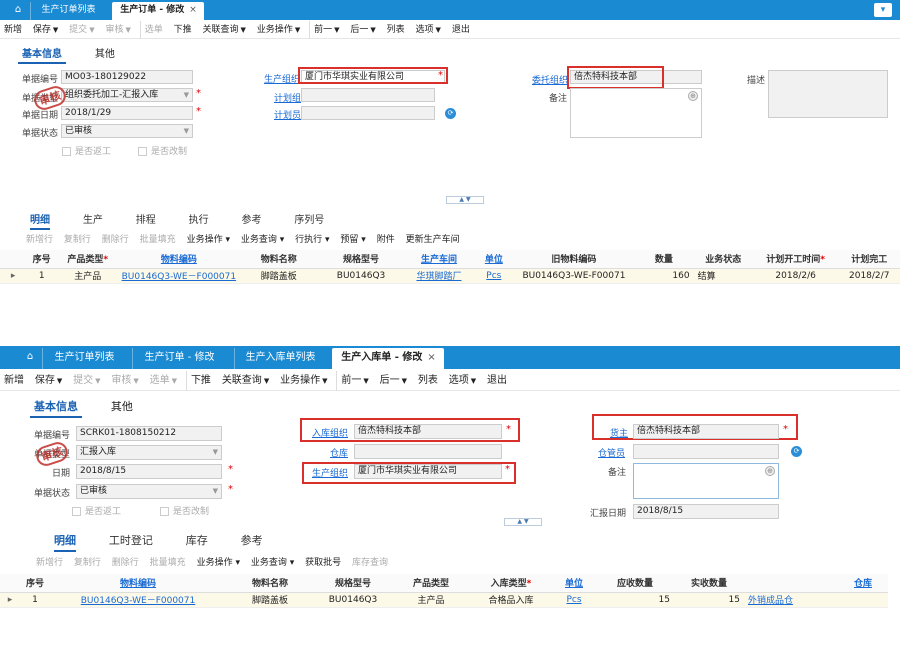  I want to click on choose-bill-button: 选单, so click(153, 30).